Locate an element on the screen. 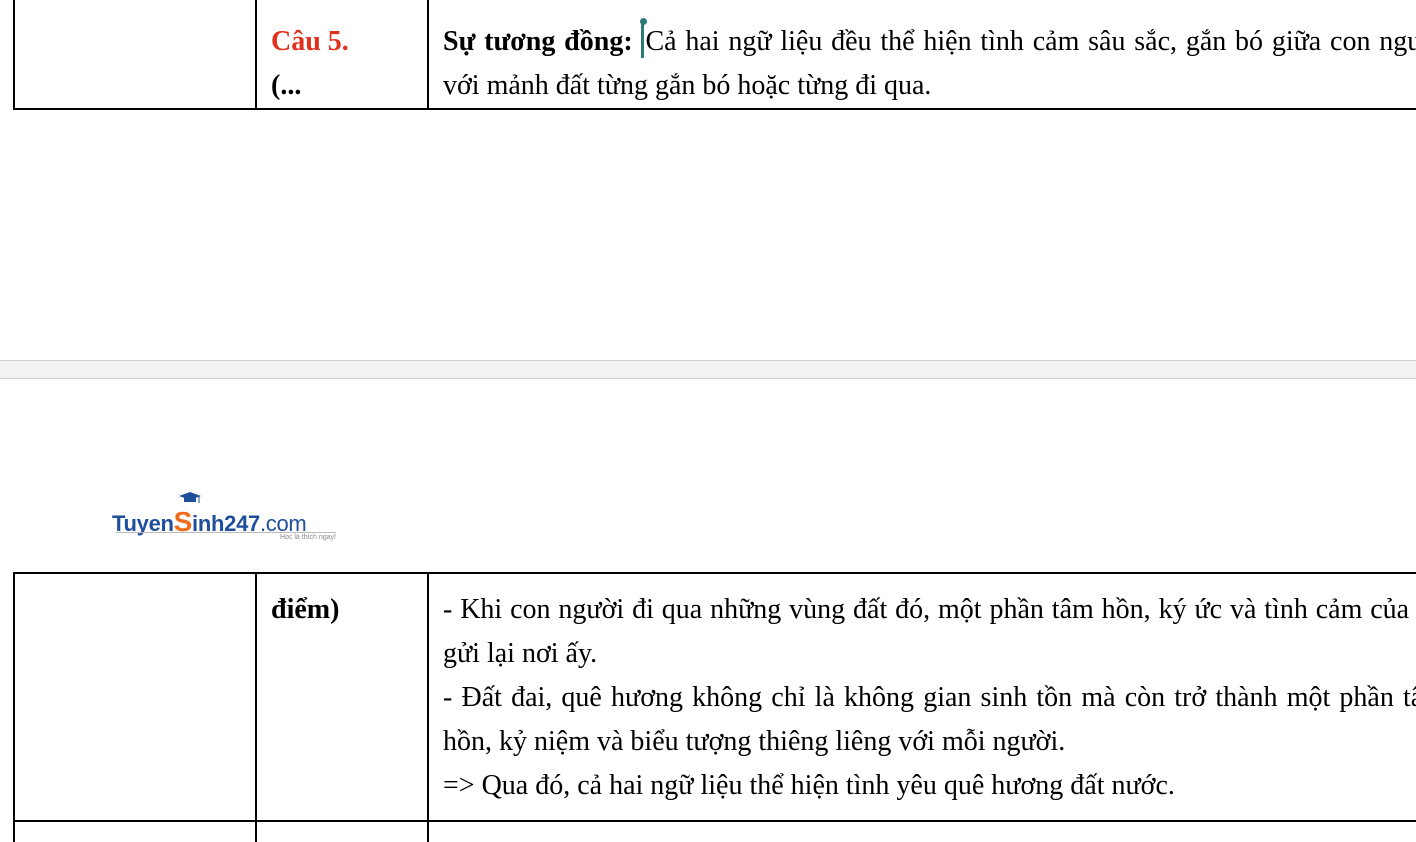 Image resolution: width=1416 pixels, height=842 pixels. question-label-cell: điểm) is located at coordinates (342, 697).